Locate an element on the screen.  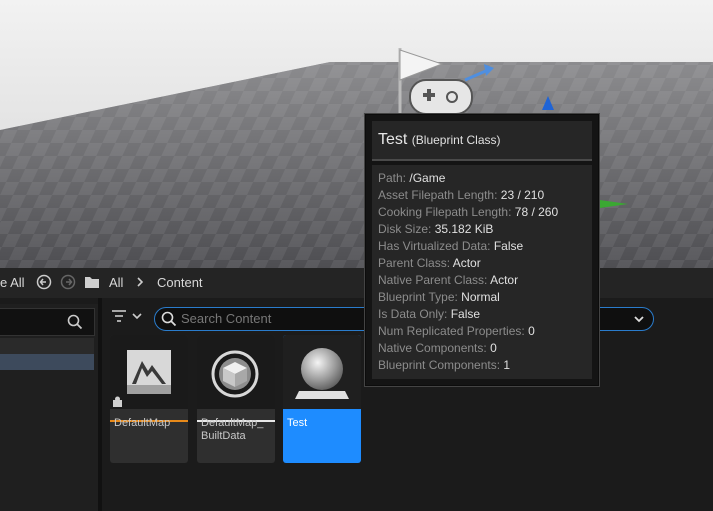
tooltip-row: Is Data Only: False is located at coordinates (429, 314).